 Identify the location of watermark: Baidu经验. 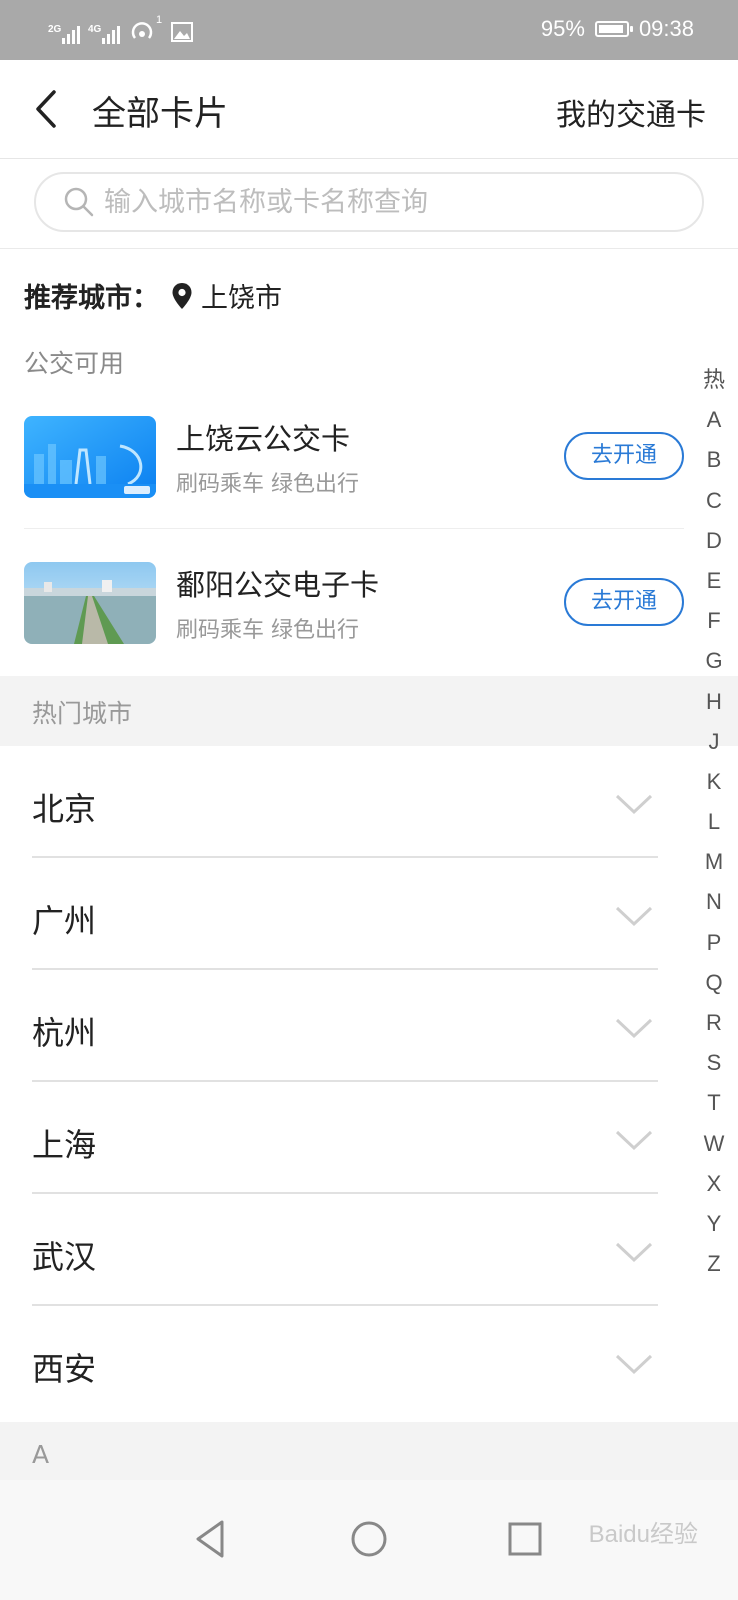
(643, 1534).